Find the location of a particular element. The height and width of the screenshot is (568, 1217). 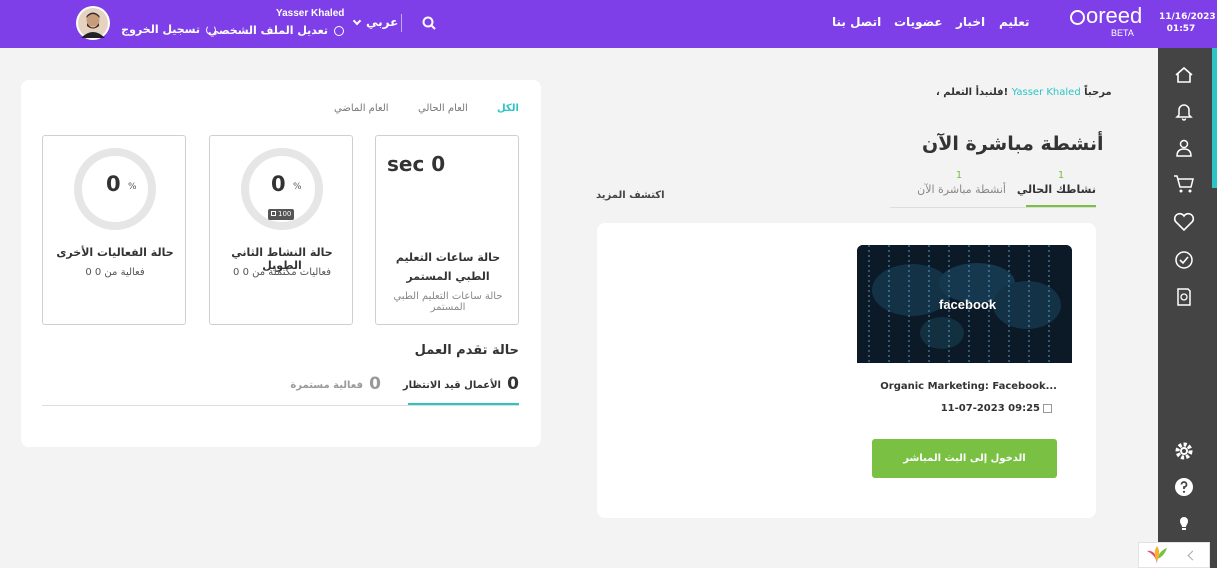

stat-title: حالة ساعات التعليم الطبي المستمر is located at coordinates (448, 267).